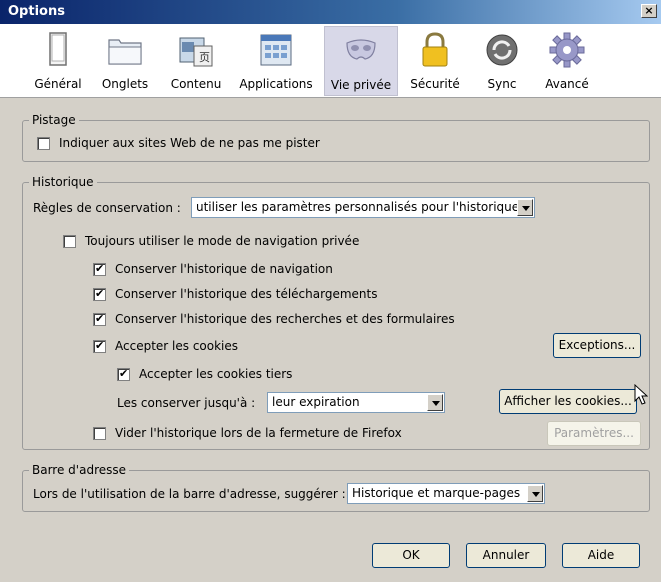  Describe the element at coordinates (330, 12) in the screenshot. I see `title-bar: Options ×` at that location.